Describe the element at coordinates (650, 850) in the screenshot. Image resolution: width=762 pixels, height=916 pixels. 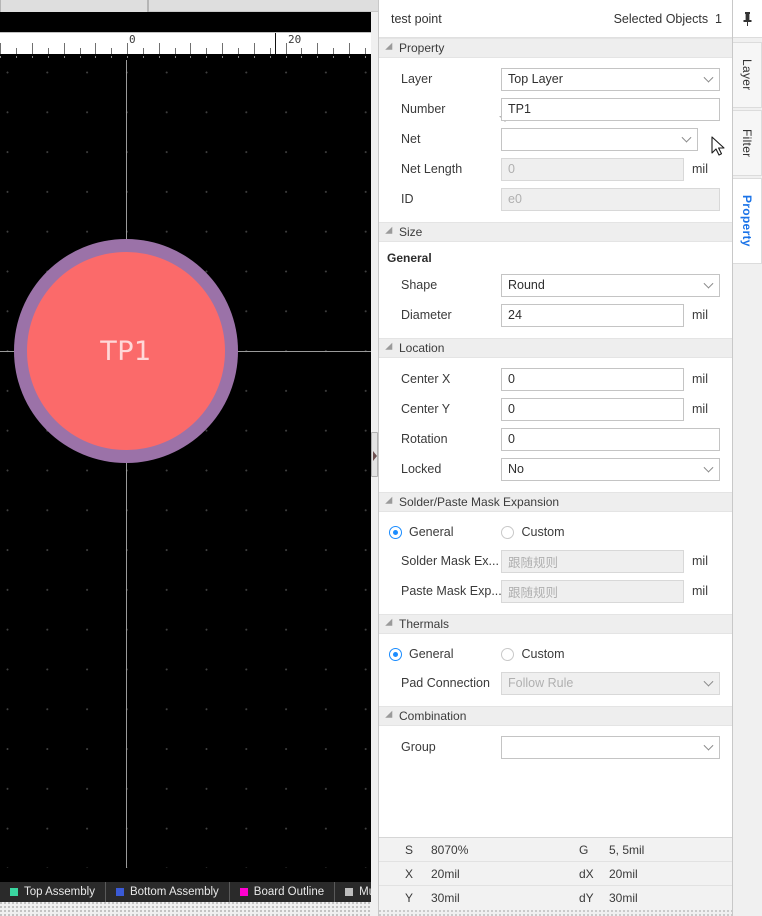
I see `status-cell-right: G 5, 5mil` at that location.